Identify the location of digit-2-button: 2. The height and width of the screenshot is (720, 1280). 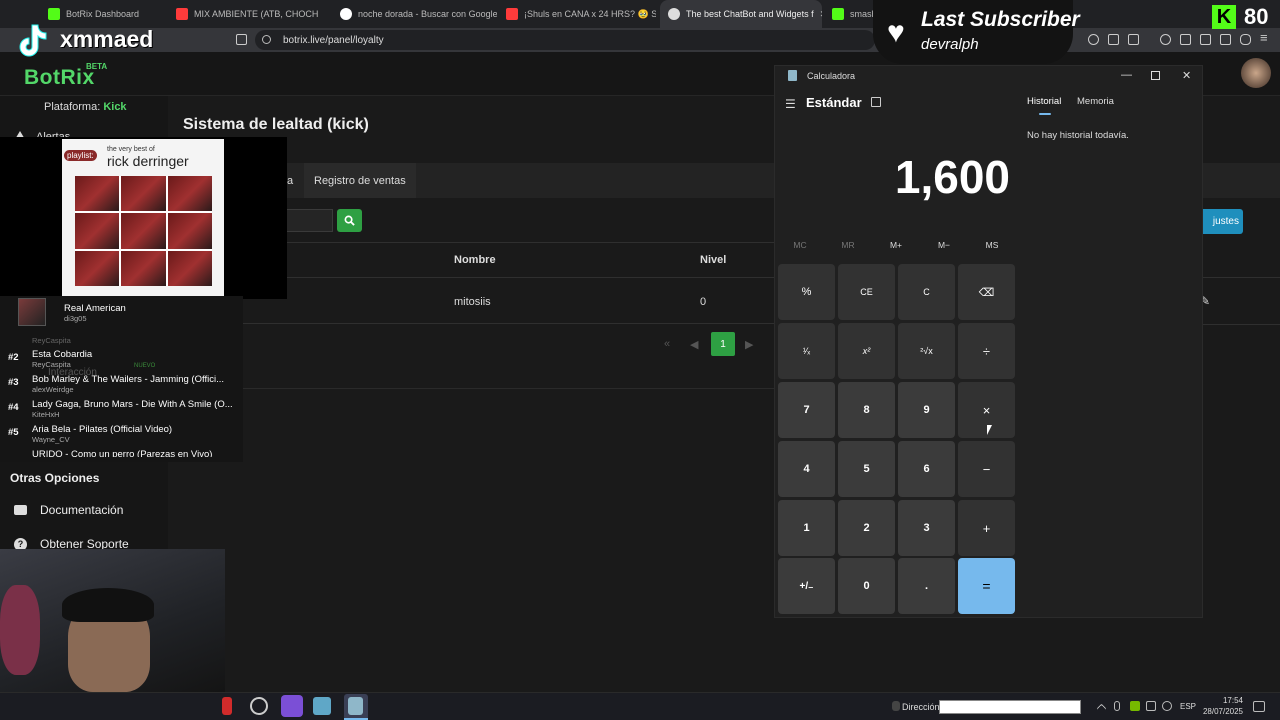
(866, 528).